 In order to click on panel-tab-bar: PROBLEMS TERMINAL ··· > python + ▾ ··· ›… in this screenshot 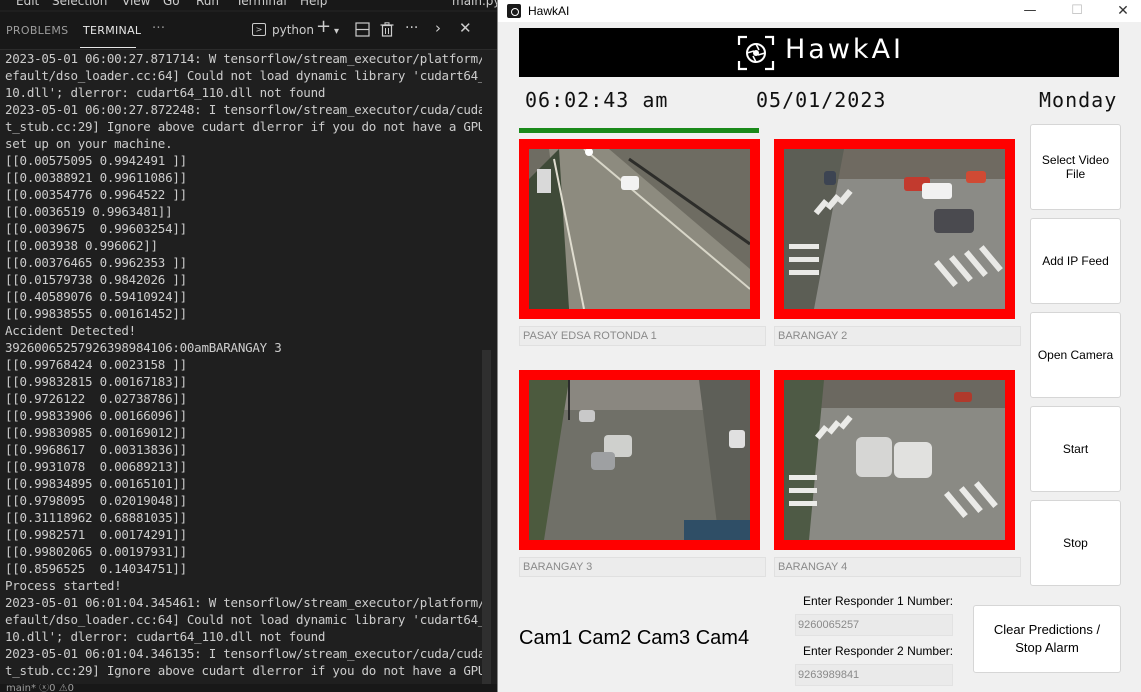, I will do `click(248, 31)`.